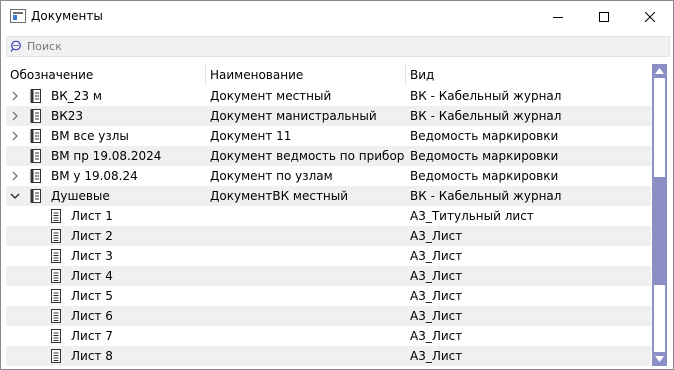 The height and width of the screenshot is (370, 674). I want to click on tree-row: Лист 8 А3_Лист, so click(328, 356).